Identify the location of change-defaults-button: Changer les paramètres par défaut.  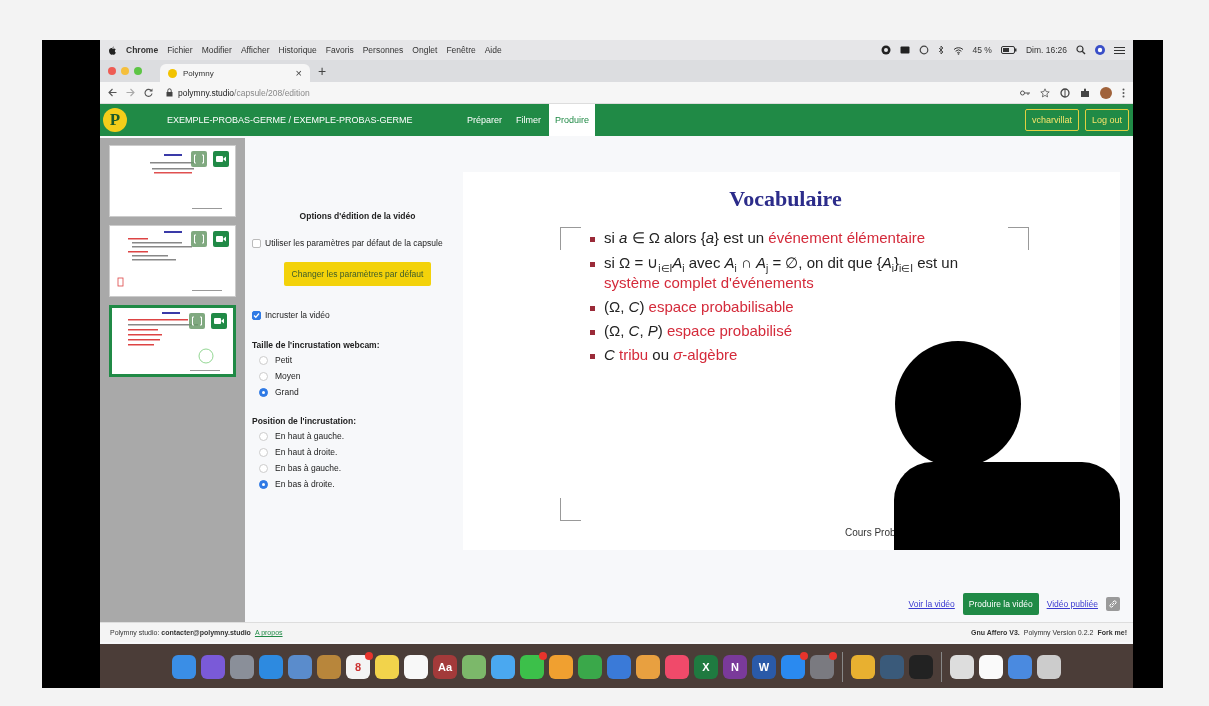
(357, 274).